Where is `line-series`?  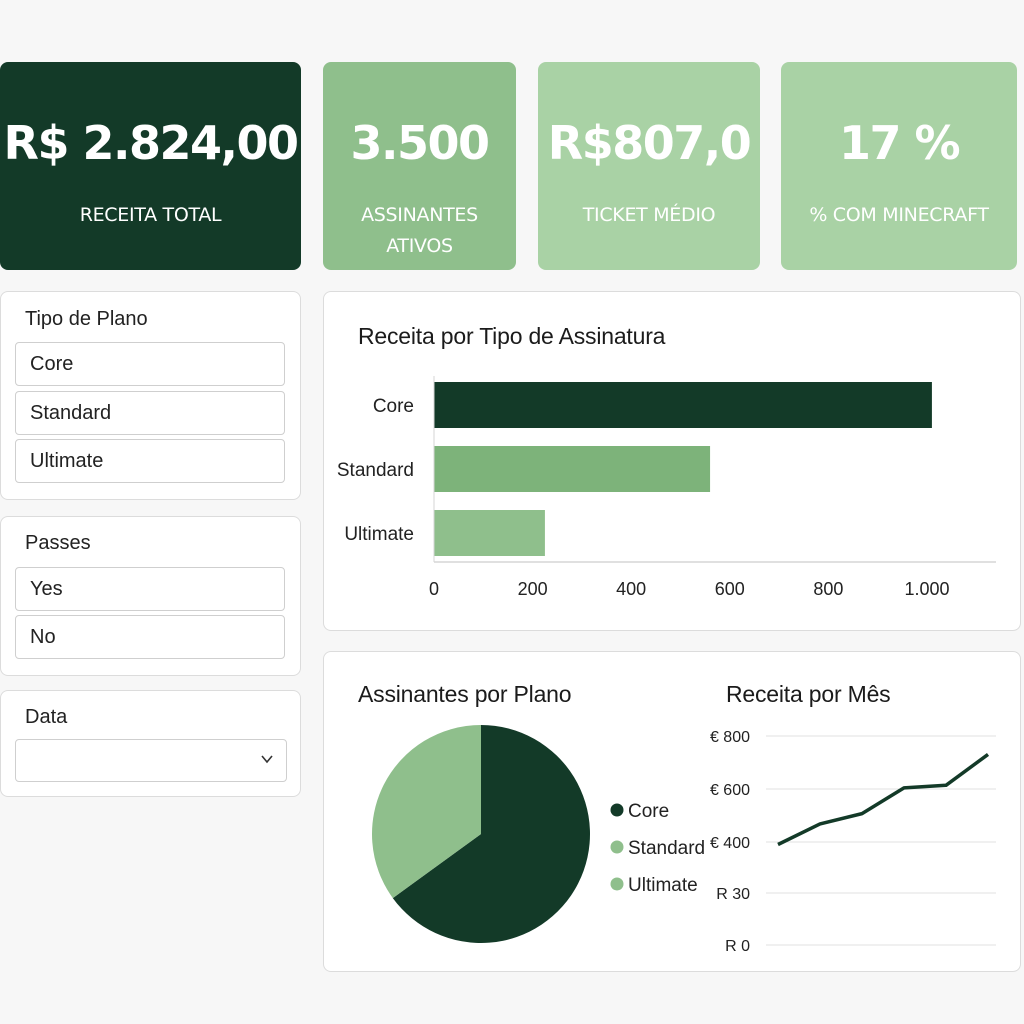
line-series is located at coordinates (883, 800).